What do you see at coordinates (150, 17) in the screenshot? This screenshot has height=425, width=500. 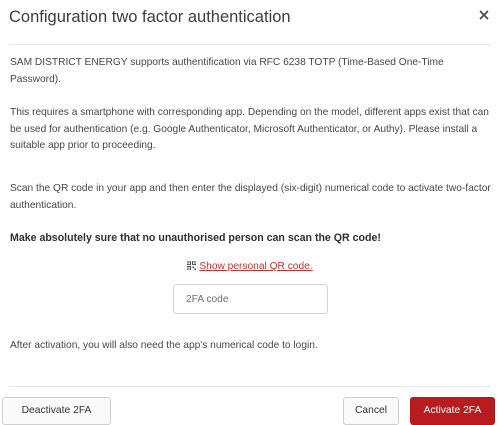 I see `dialog-title: Configuration two factor authentication` at bounding box center [150, 17].